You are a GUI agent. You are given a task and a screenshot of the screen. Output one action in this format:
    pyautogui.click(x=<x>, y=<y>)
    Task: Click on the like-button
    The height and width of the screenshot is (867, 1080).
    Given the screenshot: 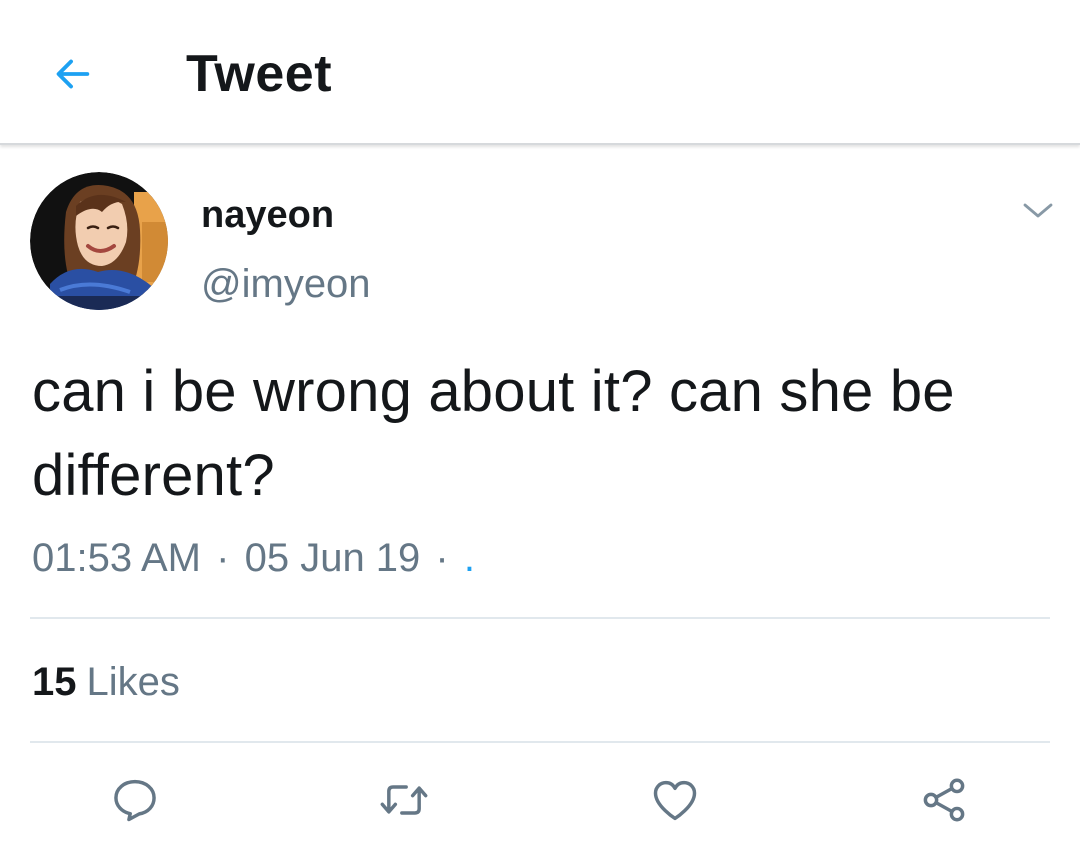 What is the action you would take?
    pyautogui.click(x=675, y=800)
    